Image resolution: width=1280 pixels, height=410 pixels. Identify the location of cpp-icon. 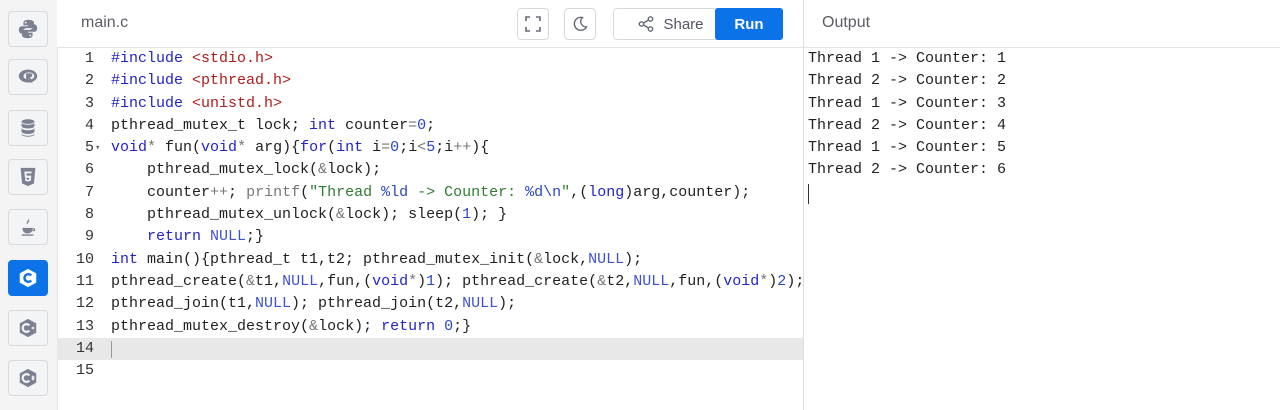
(28, 328).